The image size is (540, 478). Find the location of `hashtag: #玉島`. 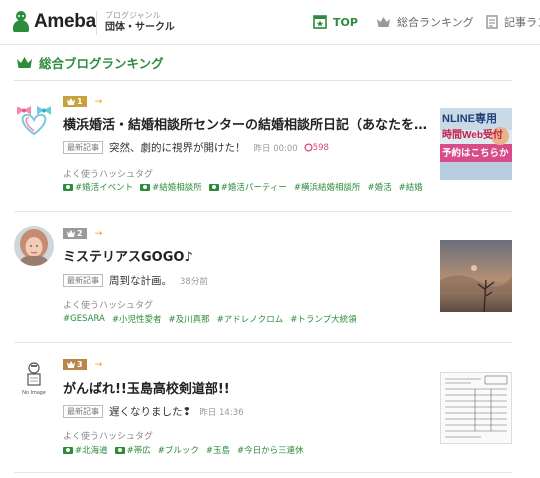

hashtag: #玉島 is located at coordinates (218, 450).